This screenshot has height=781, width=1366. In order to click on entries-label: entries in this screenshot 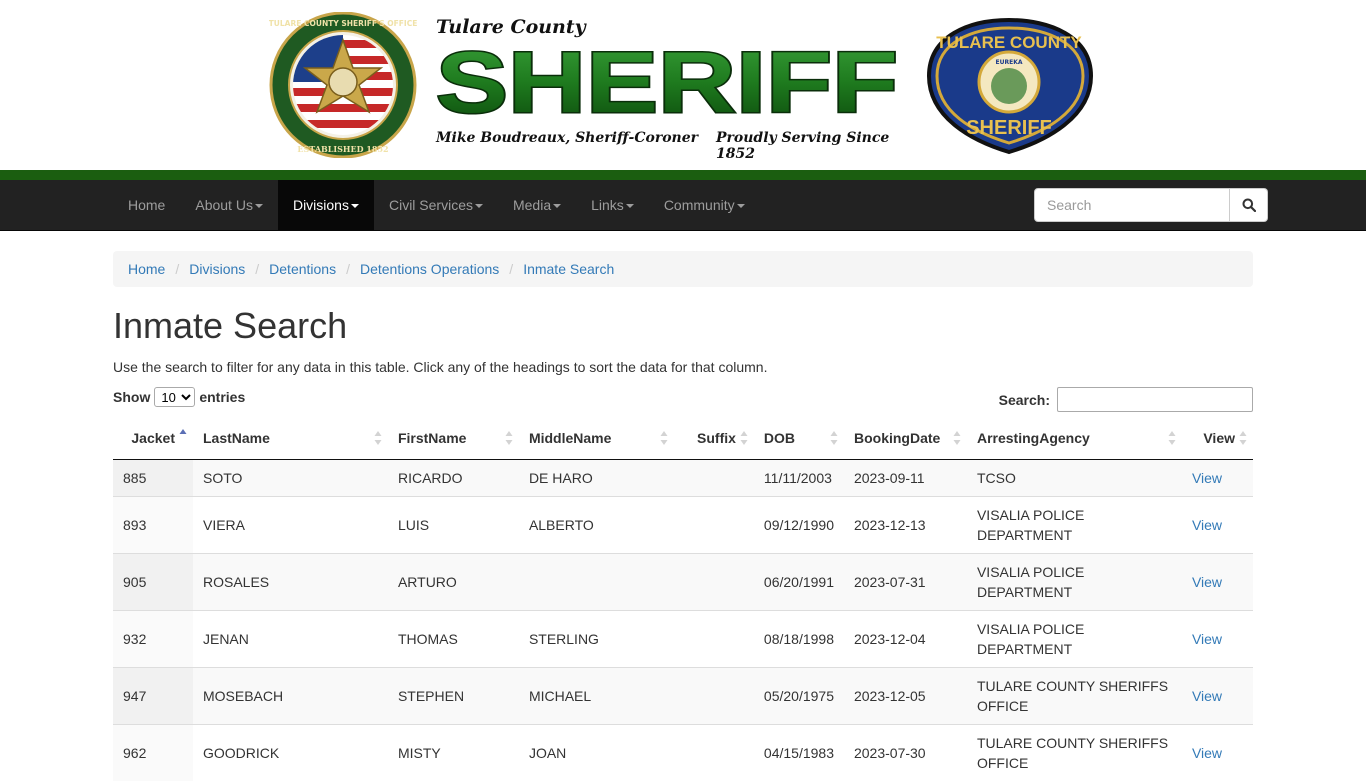, I will do `click(222, 397)`.